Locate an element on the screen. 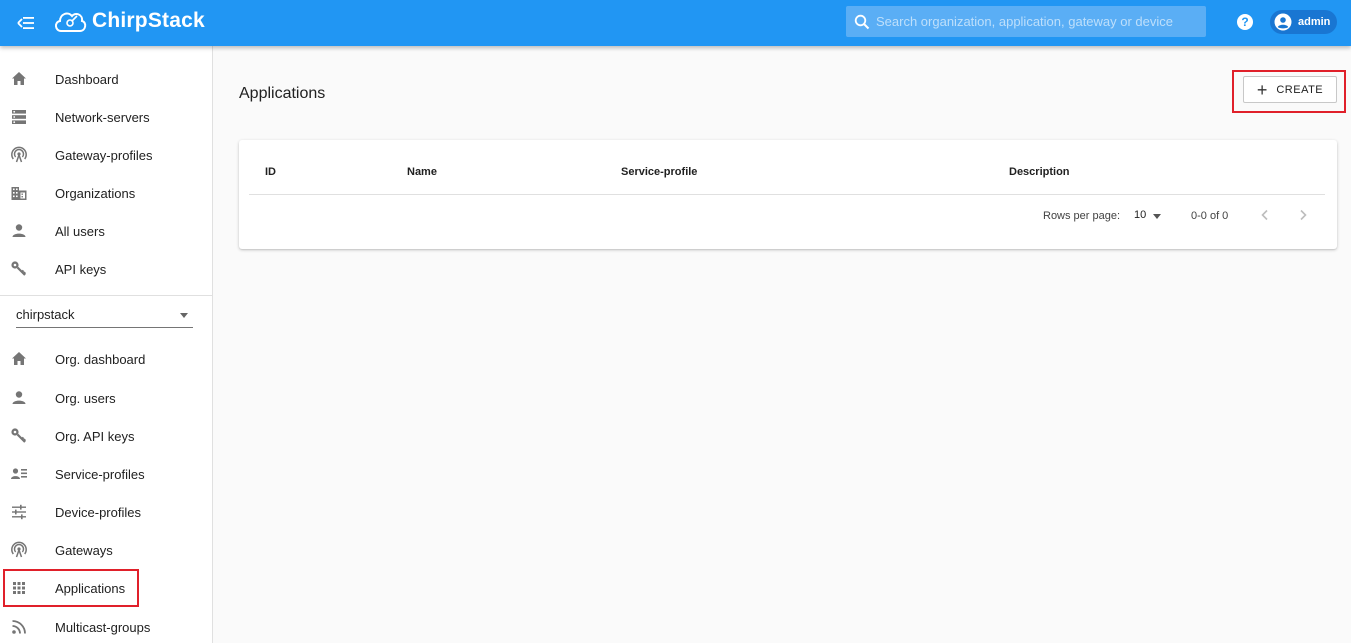  next-page-button is located at coordinates (1303, 215).